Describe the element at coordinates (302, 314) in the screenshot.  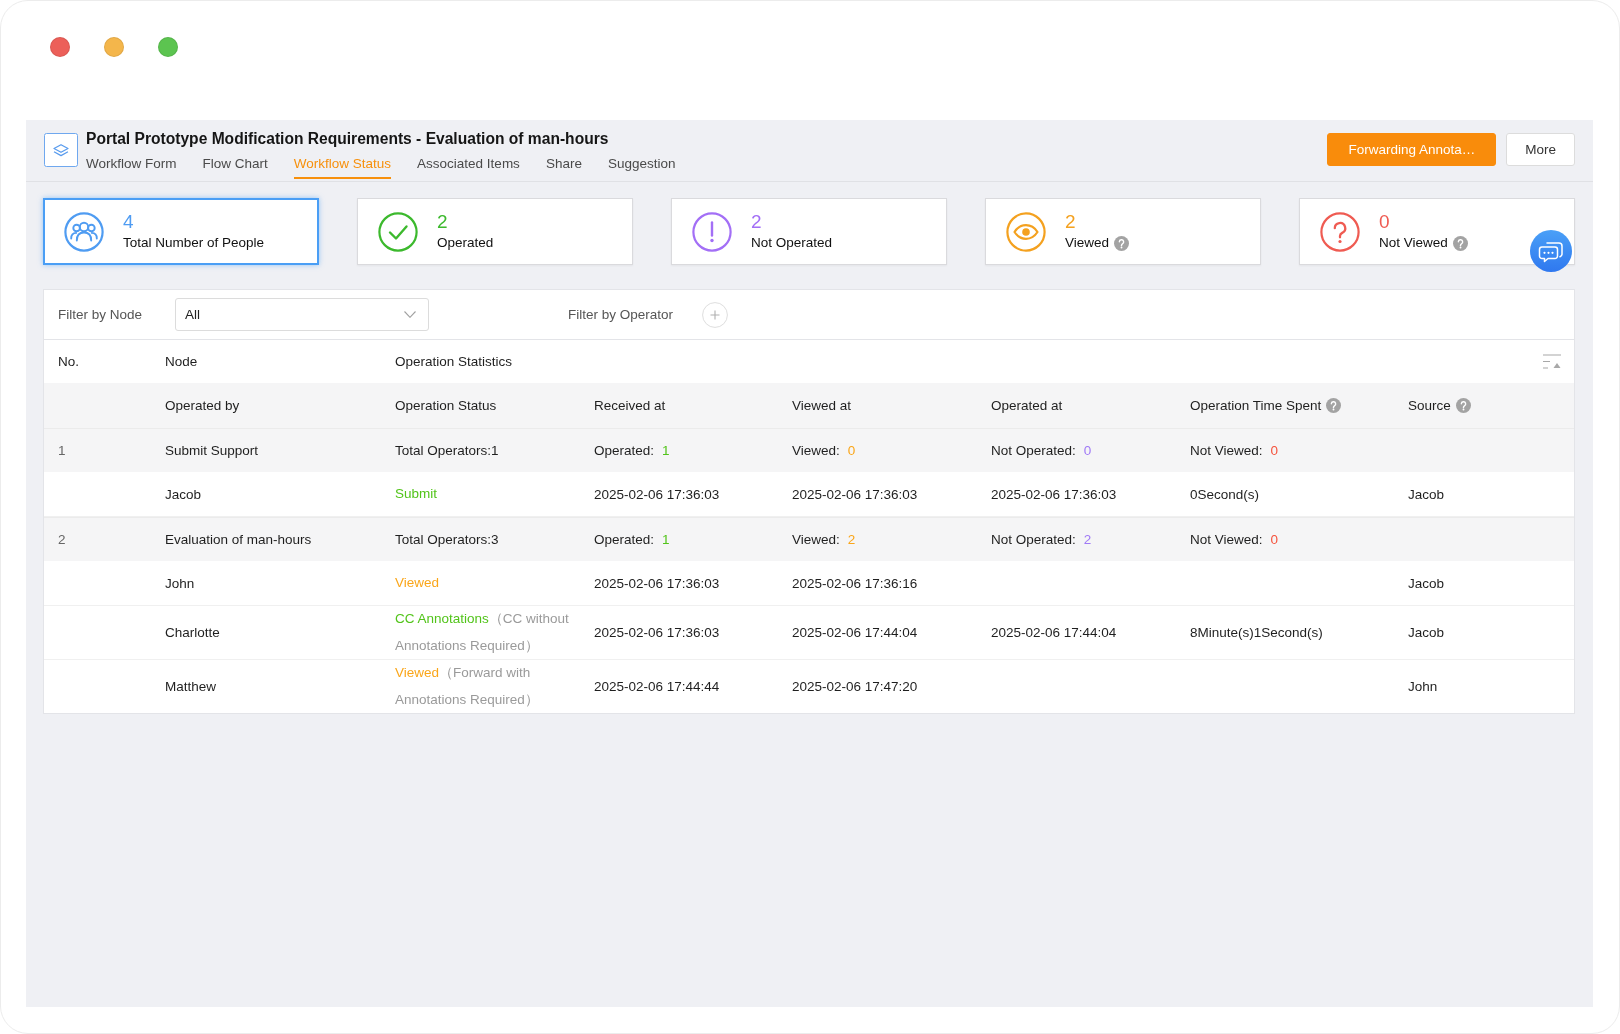
I see `node-select: All` at that location.